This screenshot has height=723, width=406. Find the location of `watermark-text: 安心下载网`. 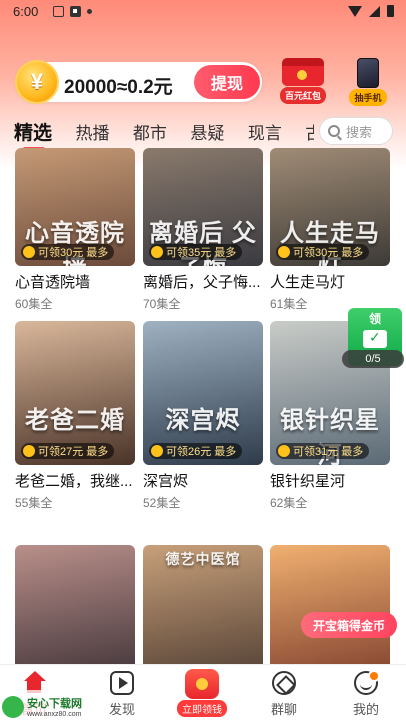

watermark-text: 安心下载网 is located at coordinates (54, 704).